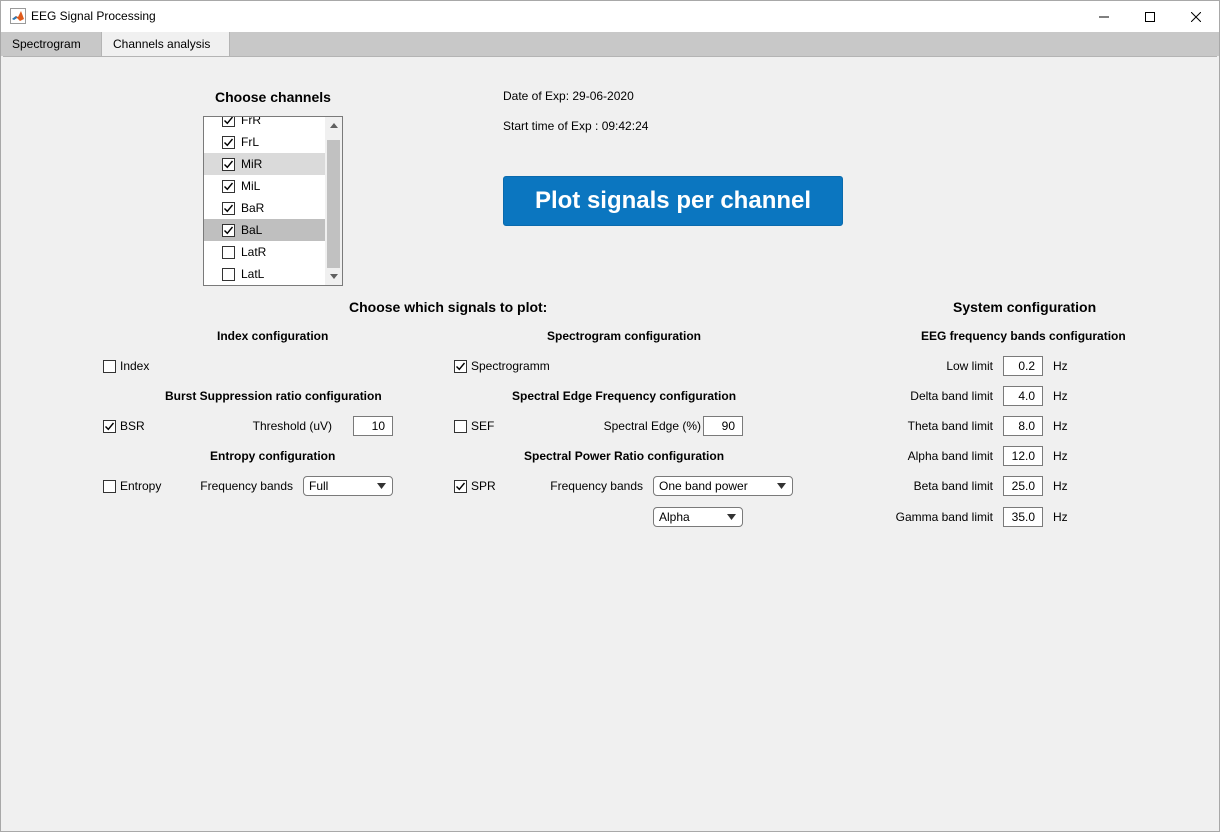  Describe the element at coordinates (251, 186) in the screenshot. I see `channel-label: MiL` at that location.